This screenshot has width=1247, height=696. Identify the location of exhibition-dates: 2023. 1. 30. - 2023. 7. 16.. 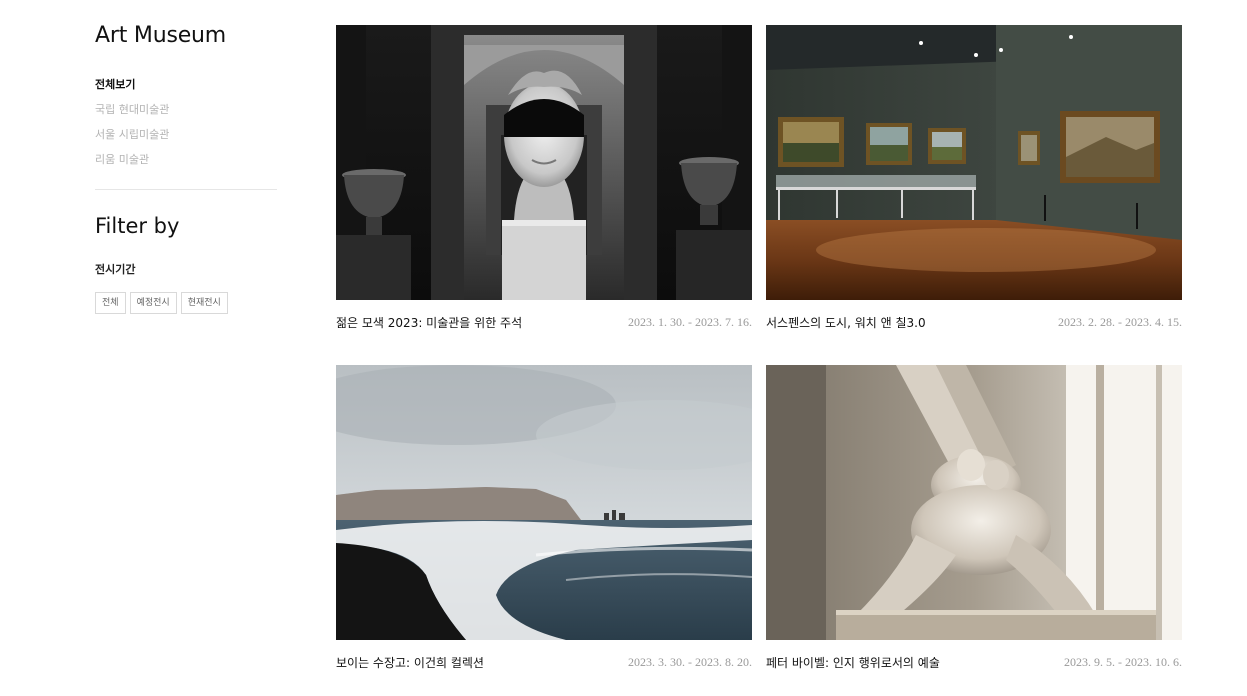
(690, 321).